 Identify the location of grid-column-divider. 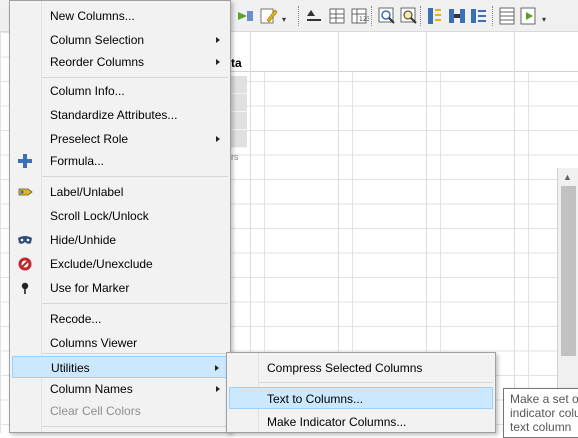
(514, 232).